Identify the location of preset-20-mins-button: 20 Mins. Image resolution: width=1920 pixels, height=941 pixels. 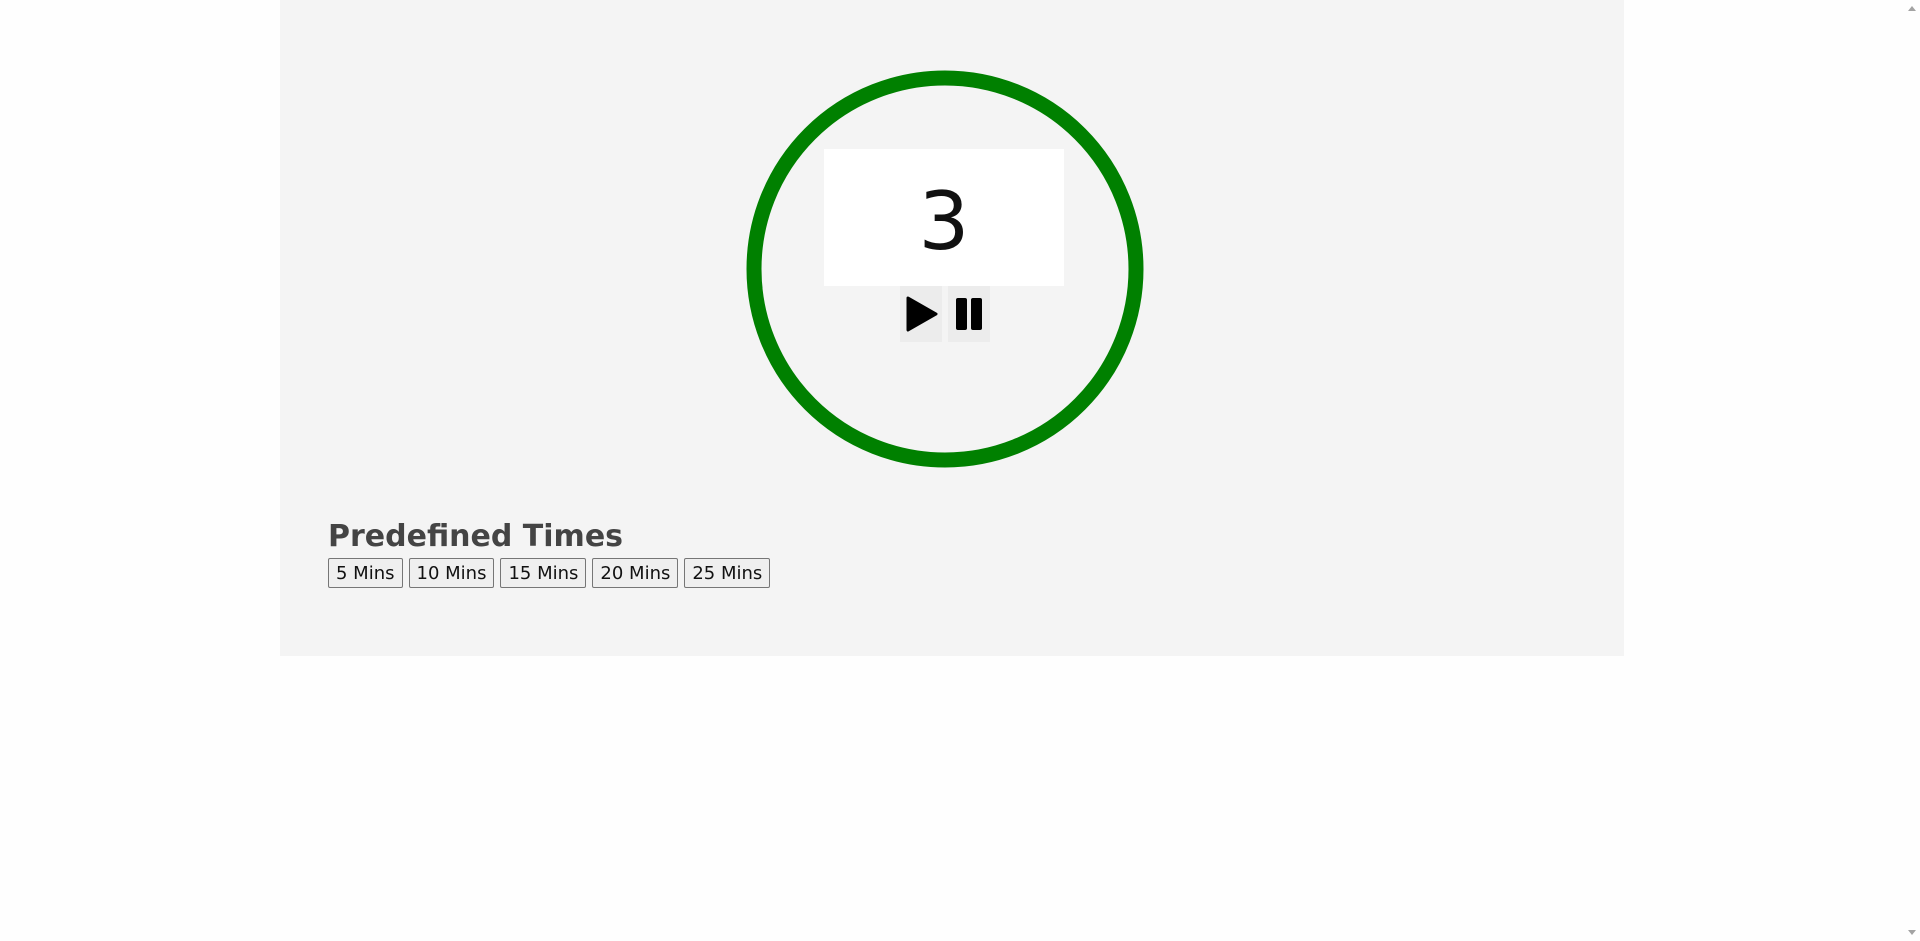
(635, 573).